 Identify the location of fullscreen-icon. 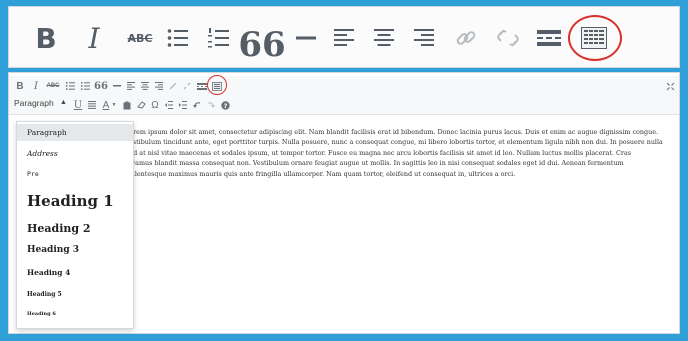
(670, 86).